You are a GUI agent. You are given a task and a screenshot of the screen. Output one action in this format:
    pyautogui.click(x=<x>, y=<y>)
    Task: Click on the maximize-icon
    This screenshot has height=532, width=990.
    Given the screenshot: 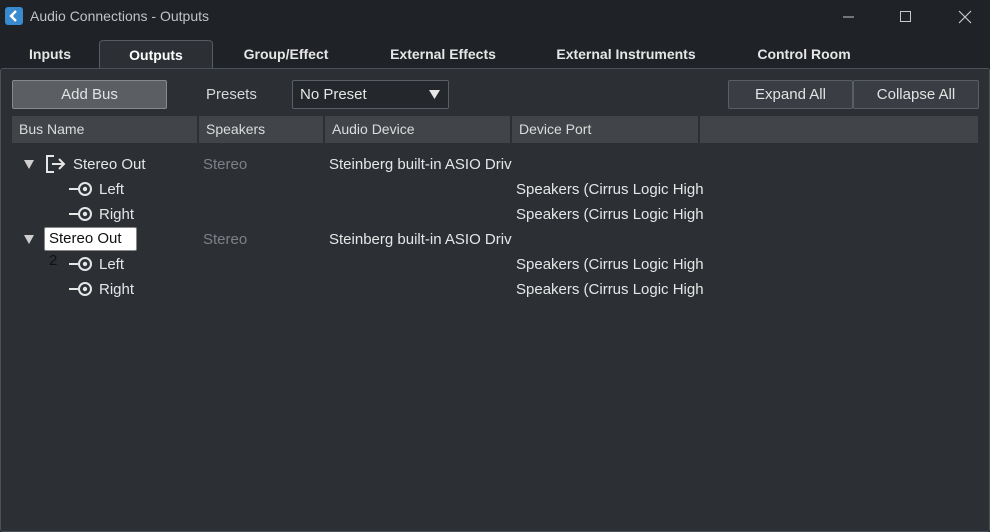 What is the action you would take?
    pyautogui.click(x=905, y=16)
    